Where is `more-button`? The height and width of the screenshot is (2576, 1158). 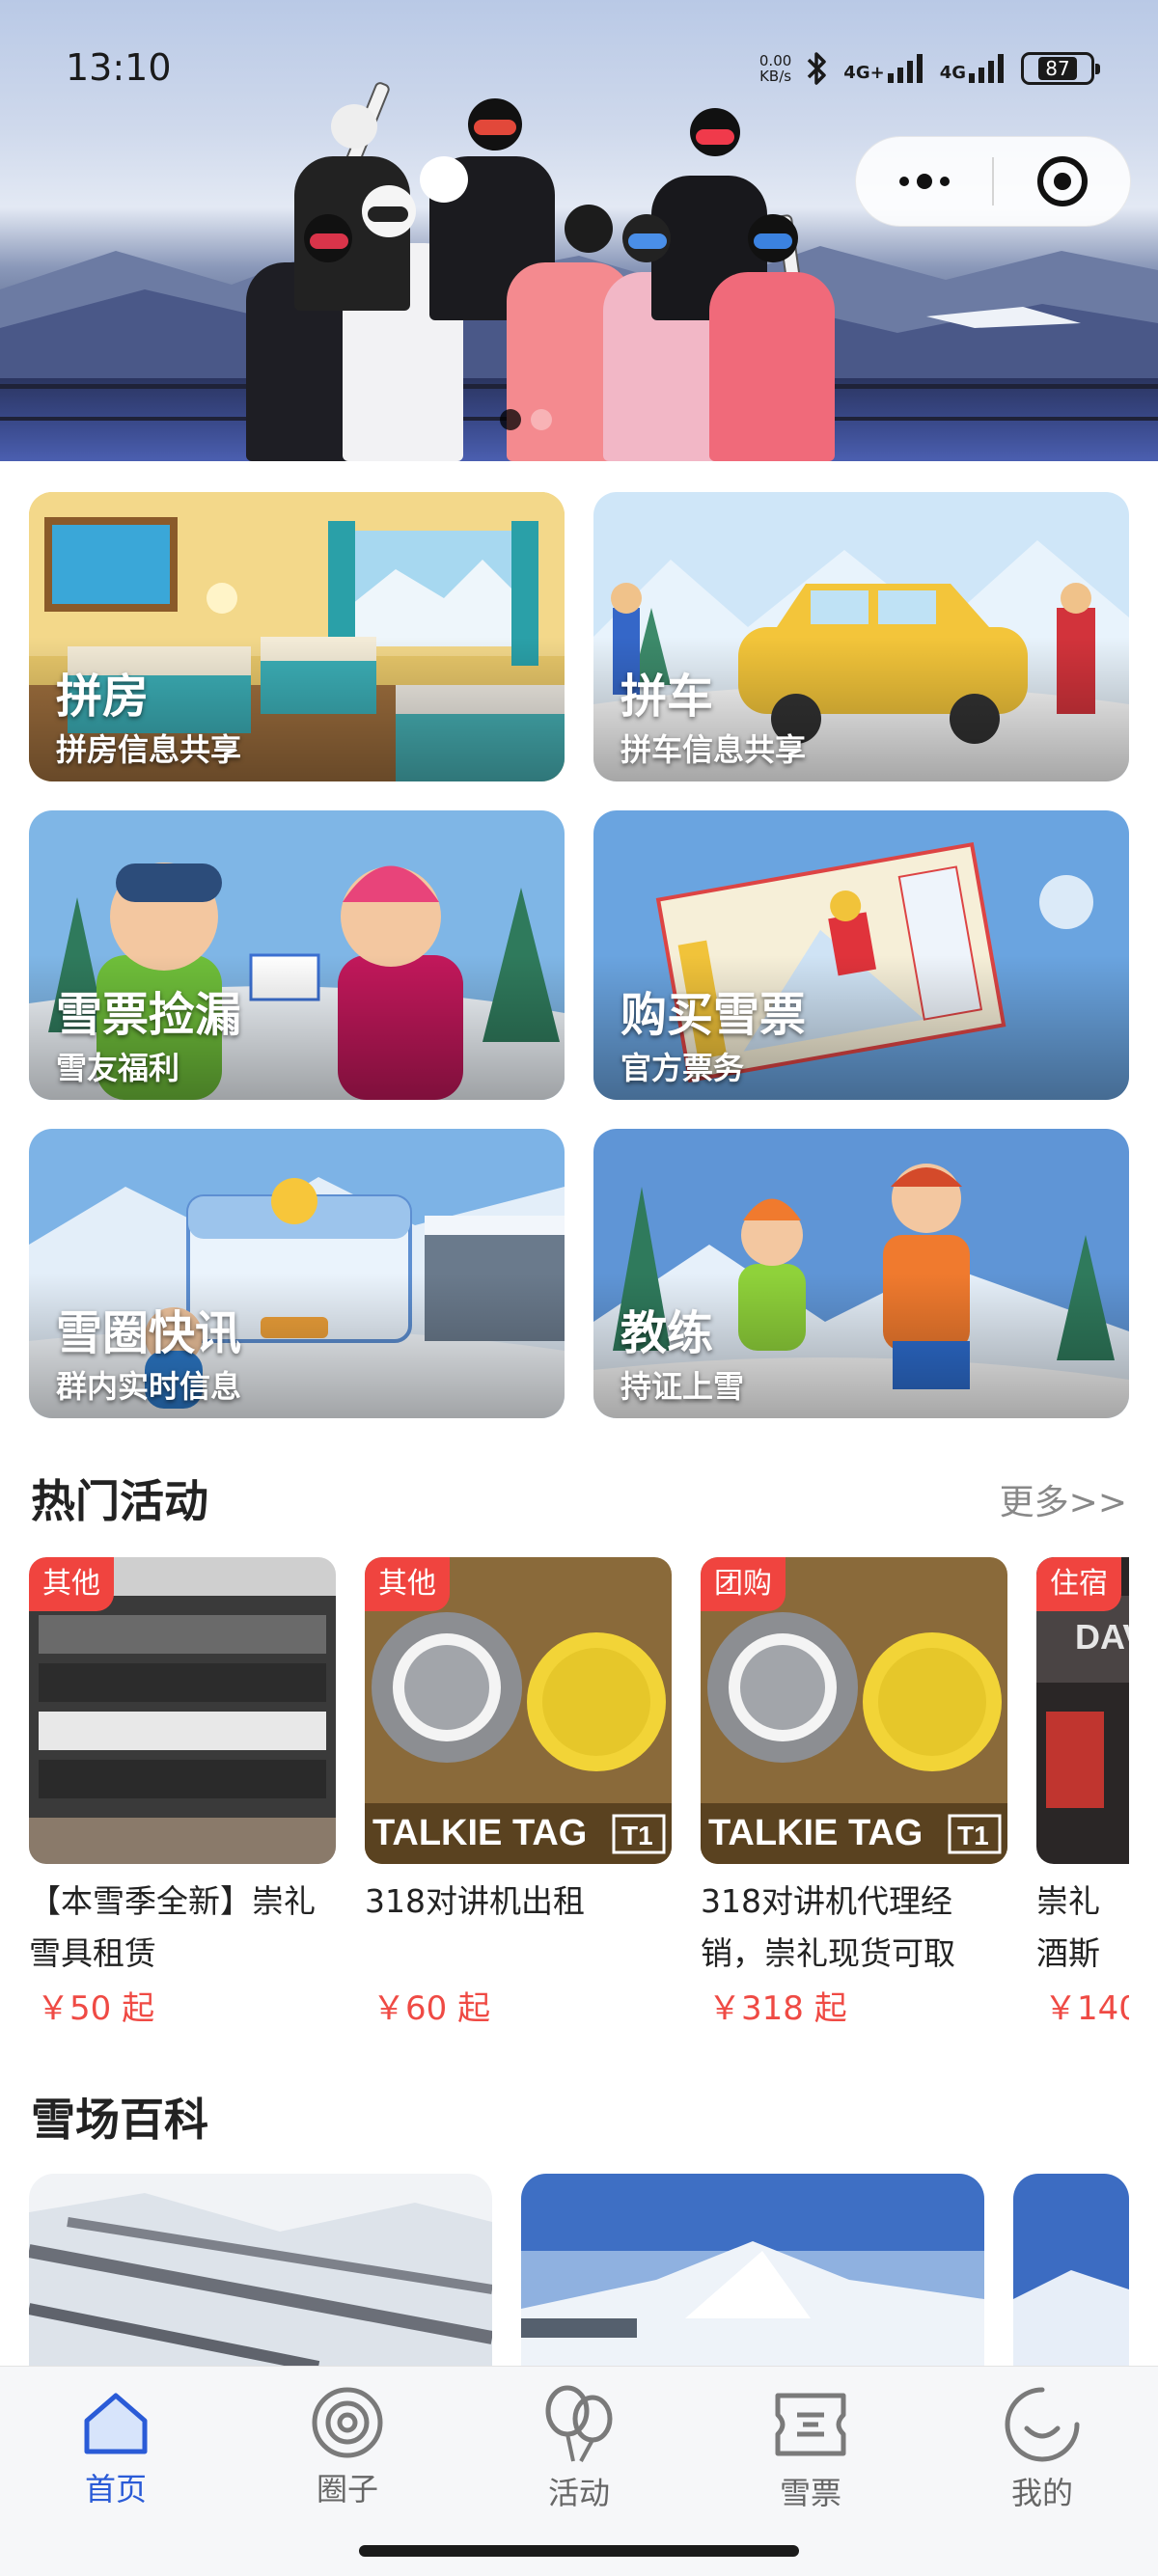
more-button is located at coordinates (924, 182).